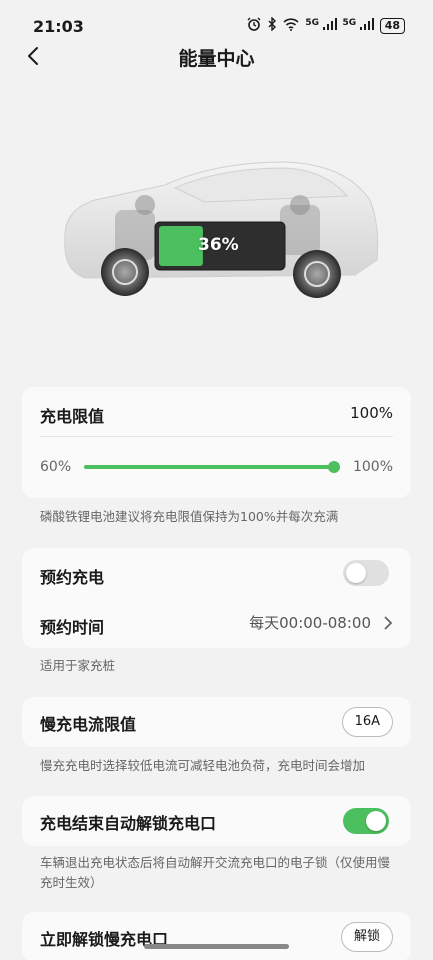  What do you see at coordinates (216, 936) in the screenshot?
I see `unlock-now-card: 立即解锁慢充电口 解锁` at bounding box center [216, 936].